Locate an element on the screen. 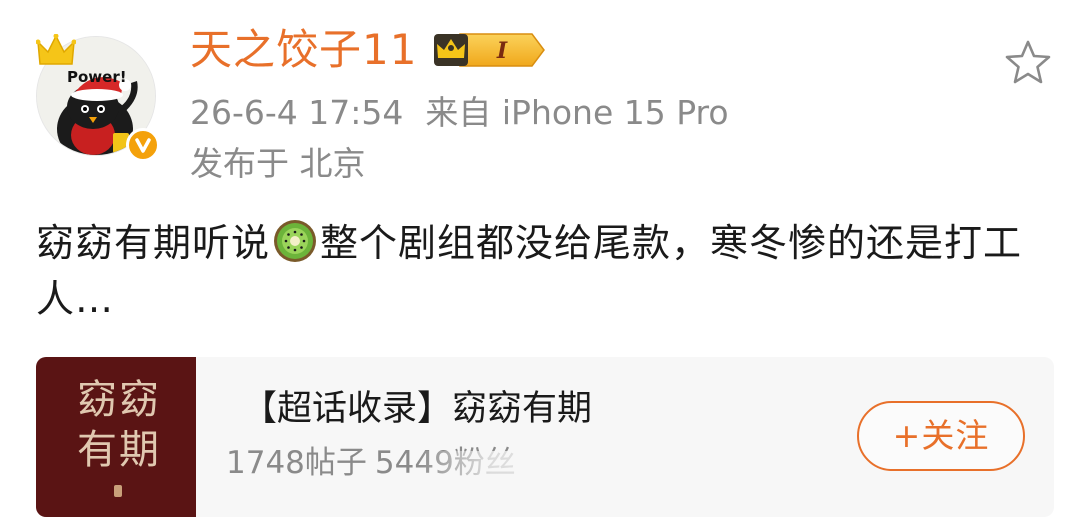 The width and height of the screenshot is (1090, 519). avatar: Power! is located at coordinates (98, 98).